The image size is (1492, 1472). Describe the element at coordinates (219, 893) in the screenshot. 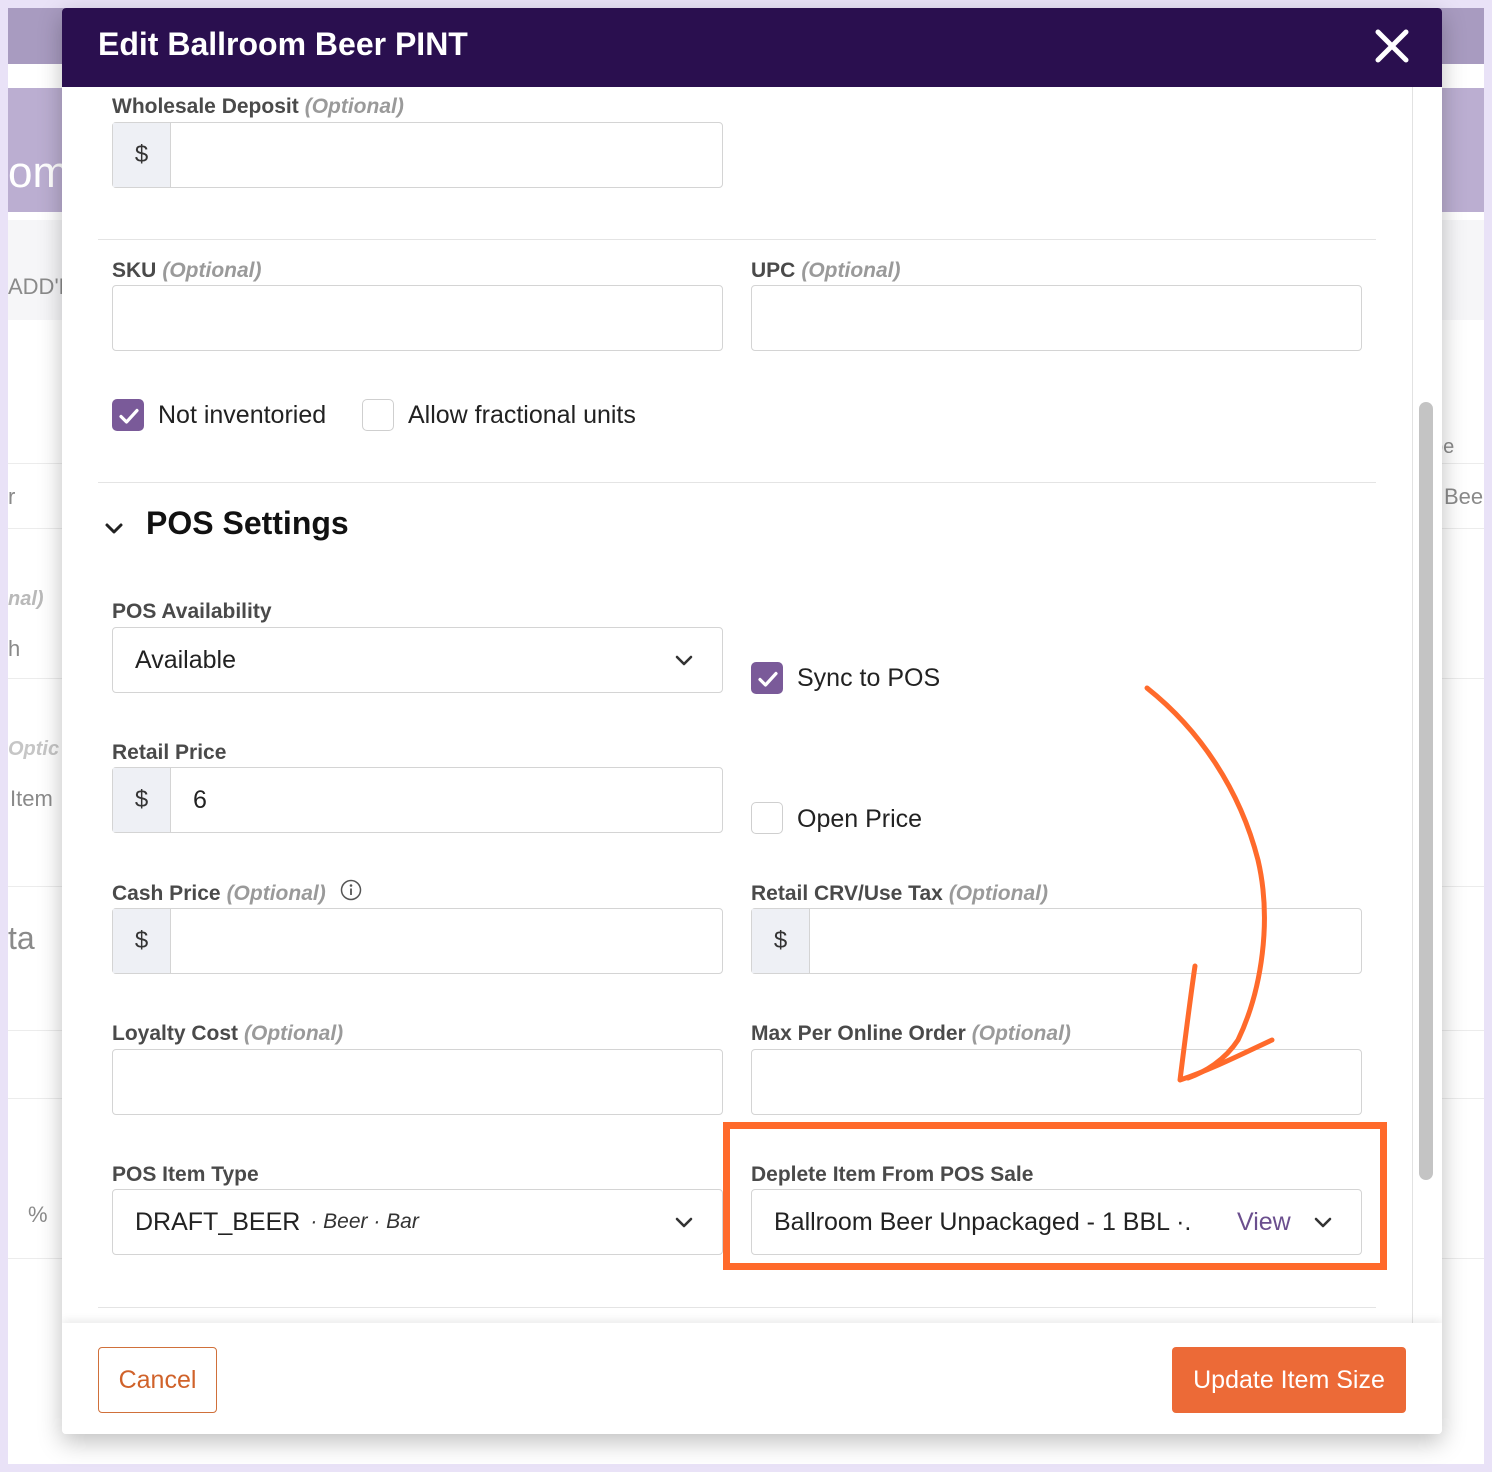

I see `cash-price-label: Cash Price (Optional)` at that location.